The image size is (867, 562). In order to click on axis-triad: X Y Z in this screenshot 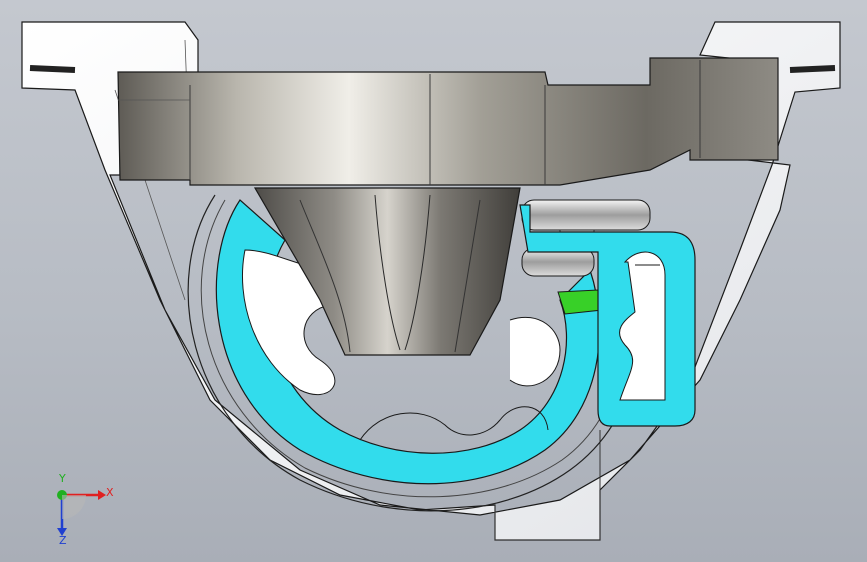, I will do `click(85, 510)`.